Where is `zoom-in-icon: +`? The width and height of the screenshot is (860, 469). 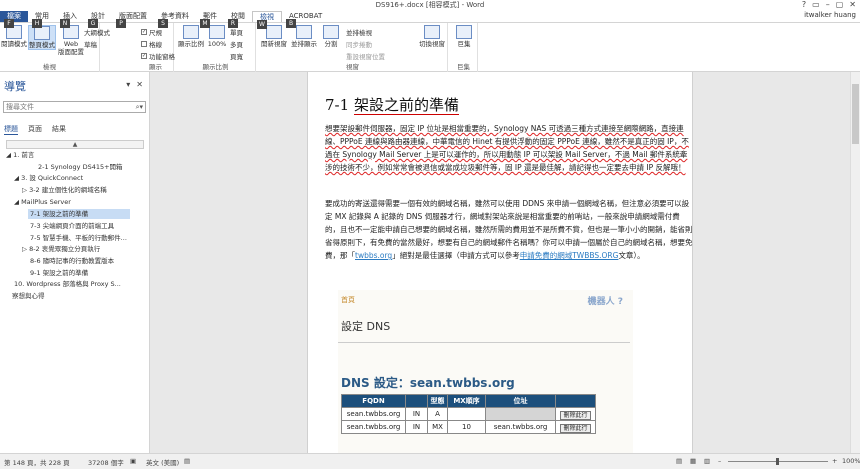 zoom-in-icon: + is located at coordinates (834, 461).